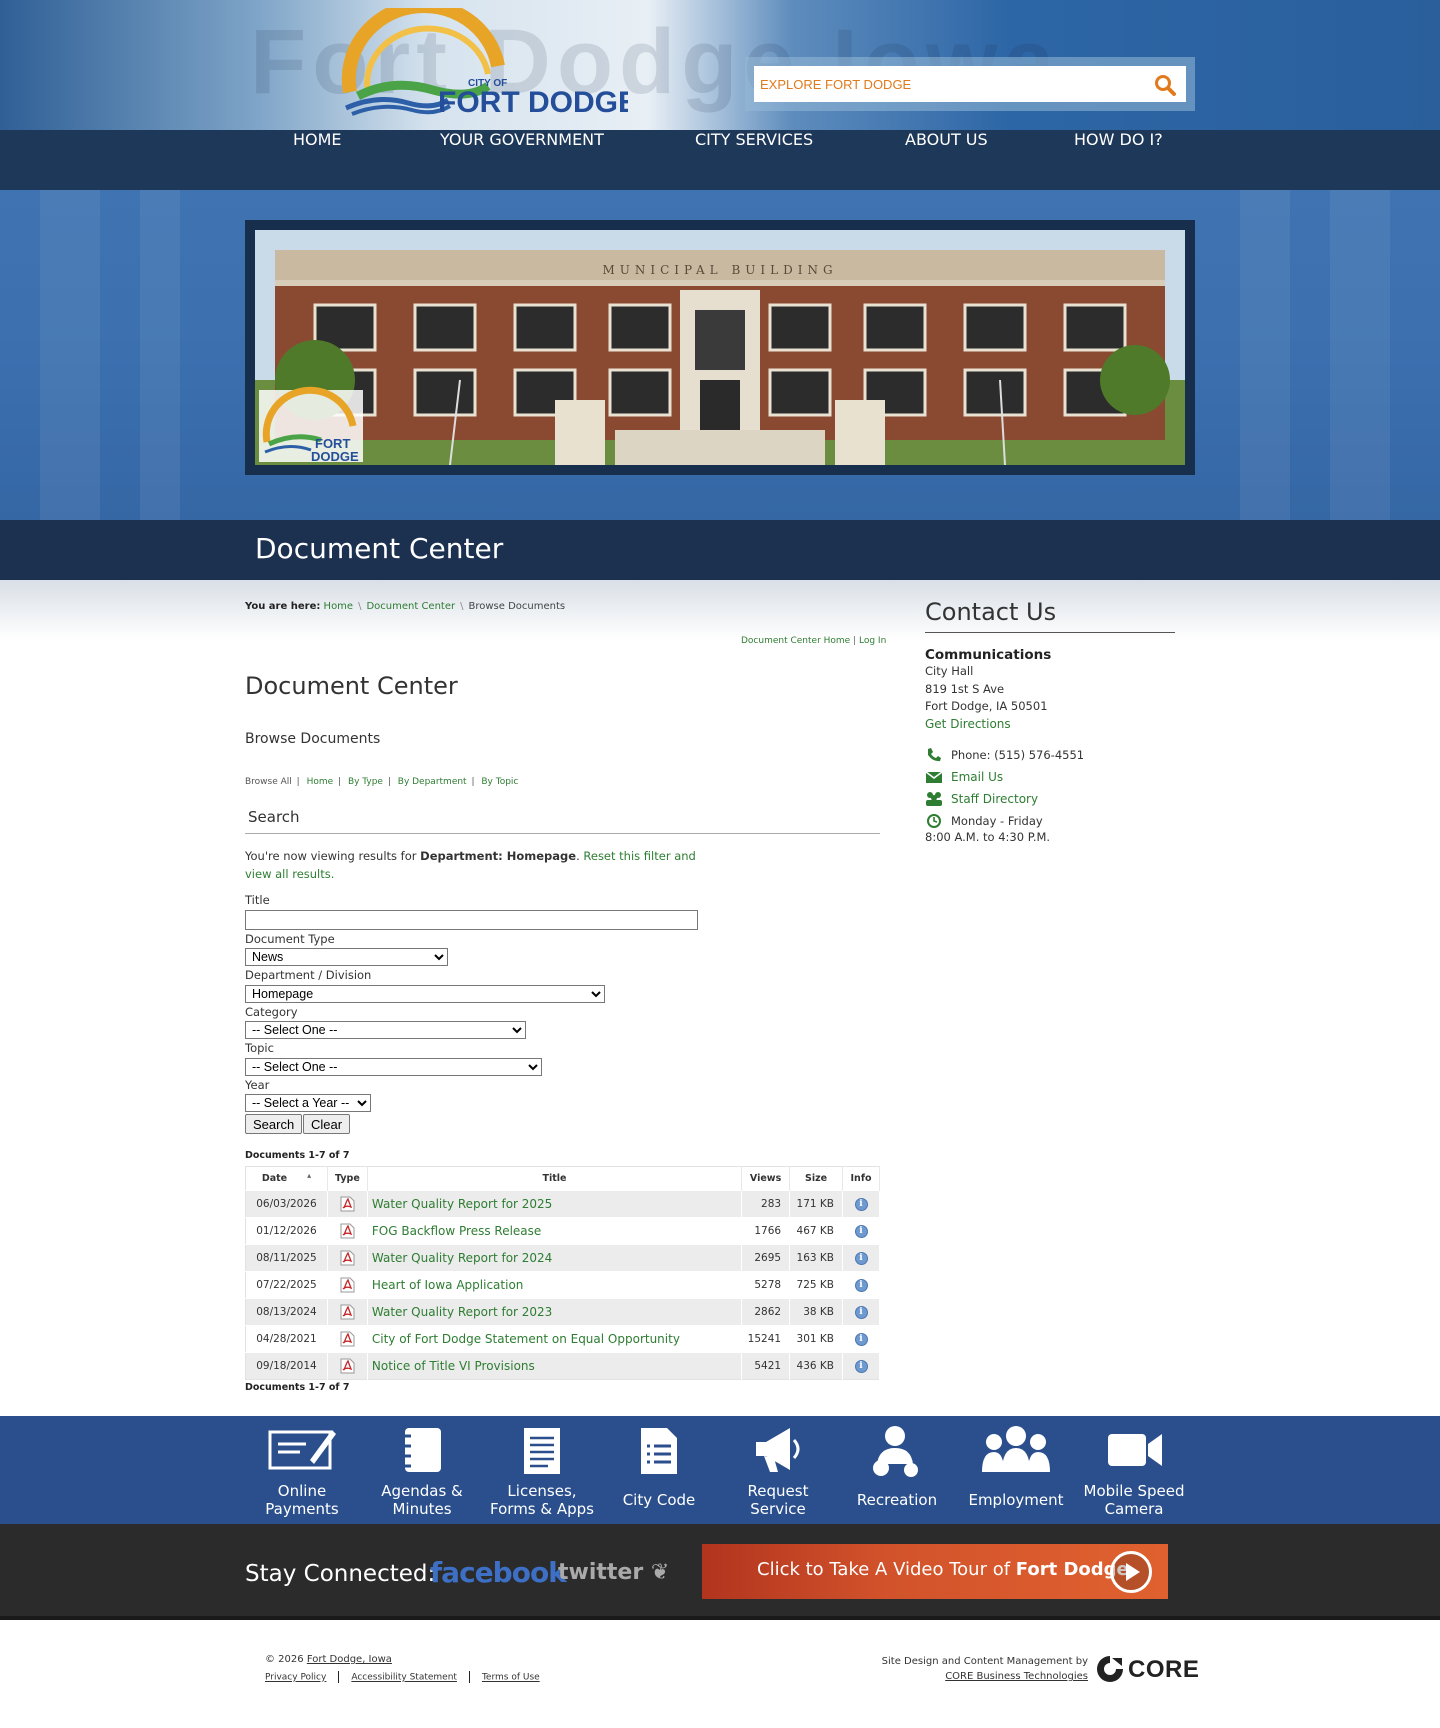 The image size is (1440, 1728). Describe the element at coordinates (456, 1231) in the screenshot. I see `document-link: FOG Backflow Press Release` at that location.